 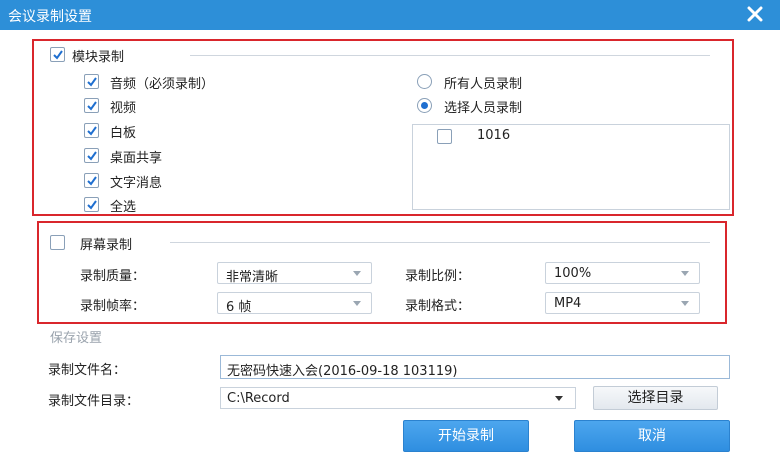 What do you see at coordinates (483, 84) in the screenshot?
I see `record-all-label: 所有人员录制` at bounding box center [483, 84].